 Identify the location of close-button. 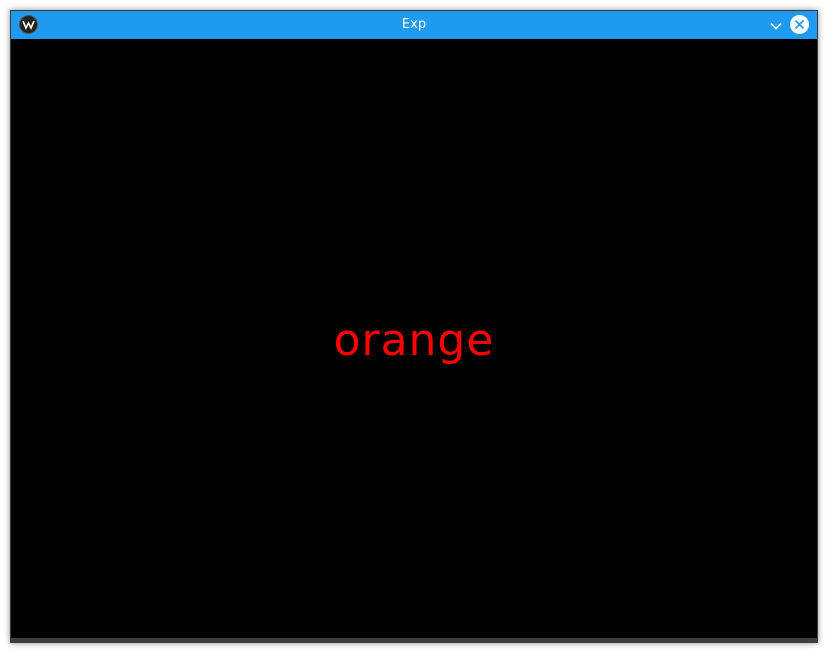
(799, 24).